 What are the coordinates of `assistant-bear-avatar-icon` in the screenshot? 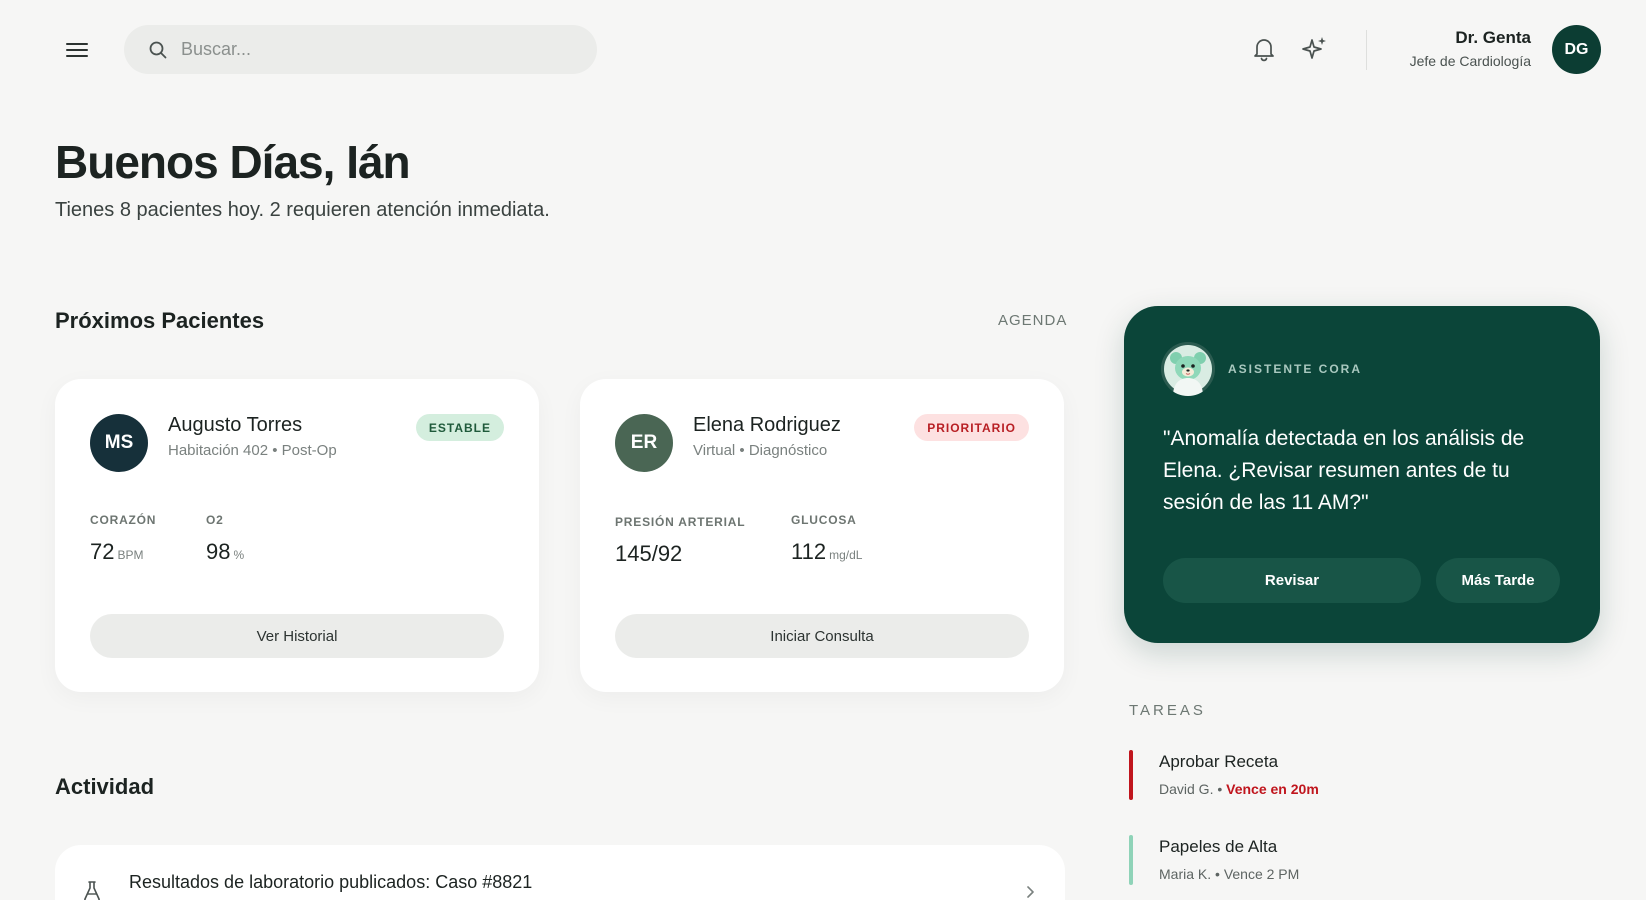 It's located at (1188, 369).